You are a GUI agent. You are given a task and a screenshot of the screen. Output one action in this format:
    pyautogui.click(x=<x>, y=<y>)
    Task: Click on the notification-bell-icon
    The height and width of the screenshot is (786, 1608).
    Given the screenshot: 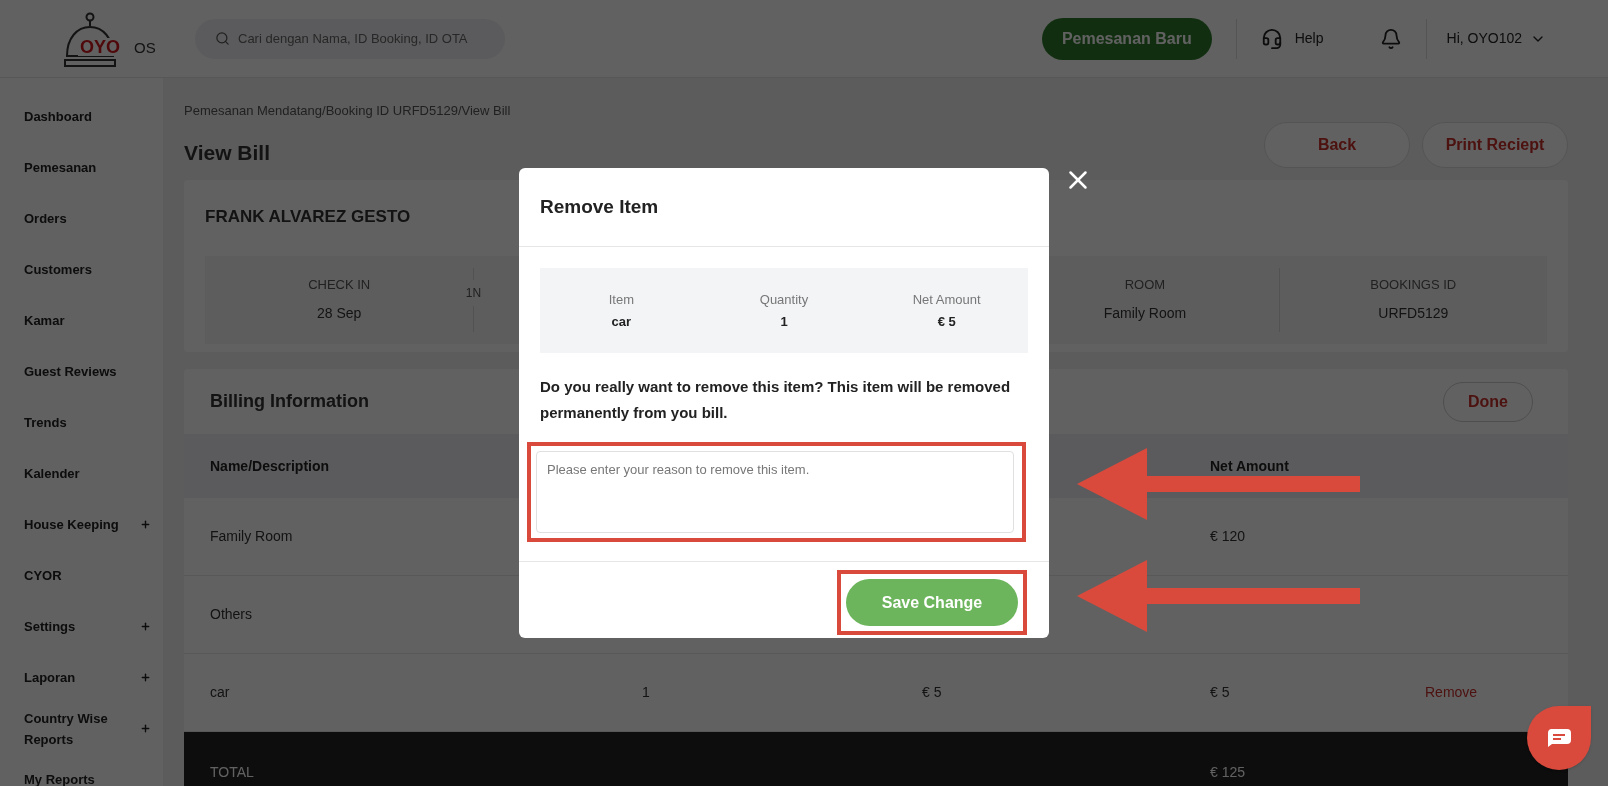 What is the action you would take?
    pyautogui.click(x=1390, y=38)
    